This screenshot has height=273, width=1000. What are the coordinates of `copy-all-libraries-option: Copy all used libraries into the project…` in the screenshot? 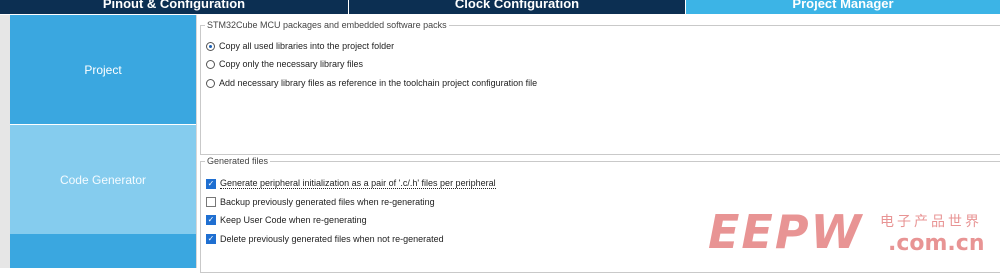 It's located at (300, 46).